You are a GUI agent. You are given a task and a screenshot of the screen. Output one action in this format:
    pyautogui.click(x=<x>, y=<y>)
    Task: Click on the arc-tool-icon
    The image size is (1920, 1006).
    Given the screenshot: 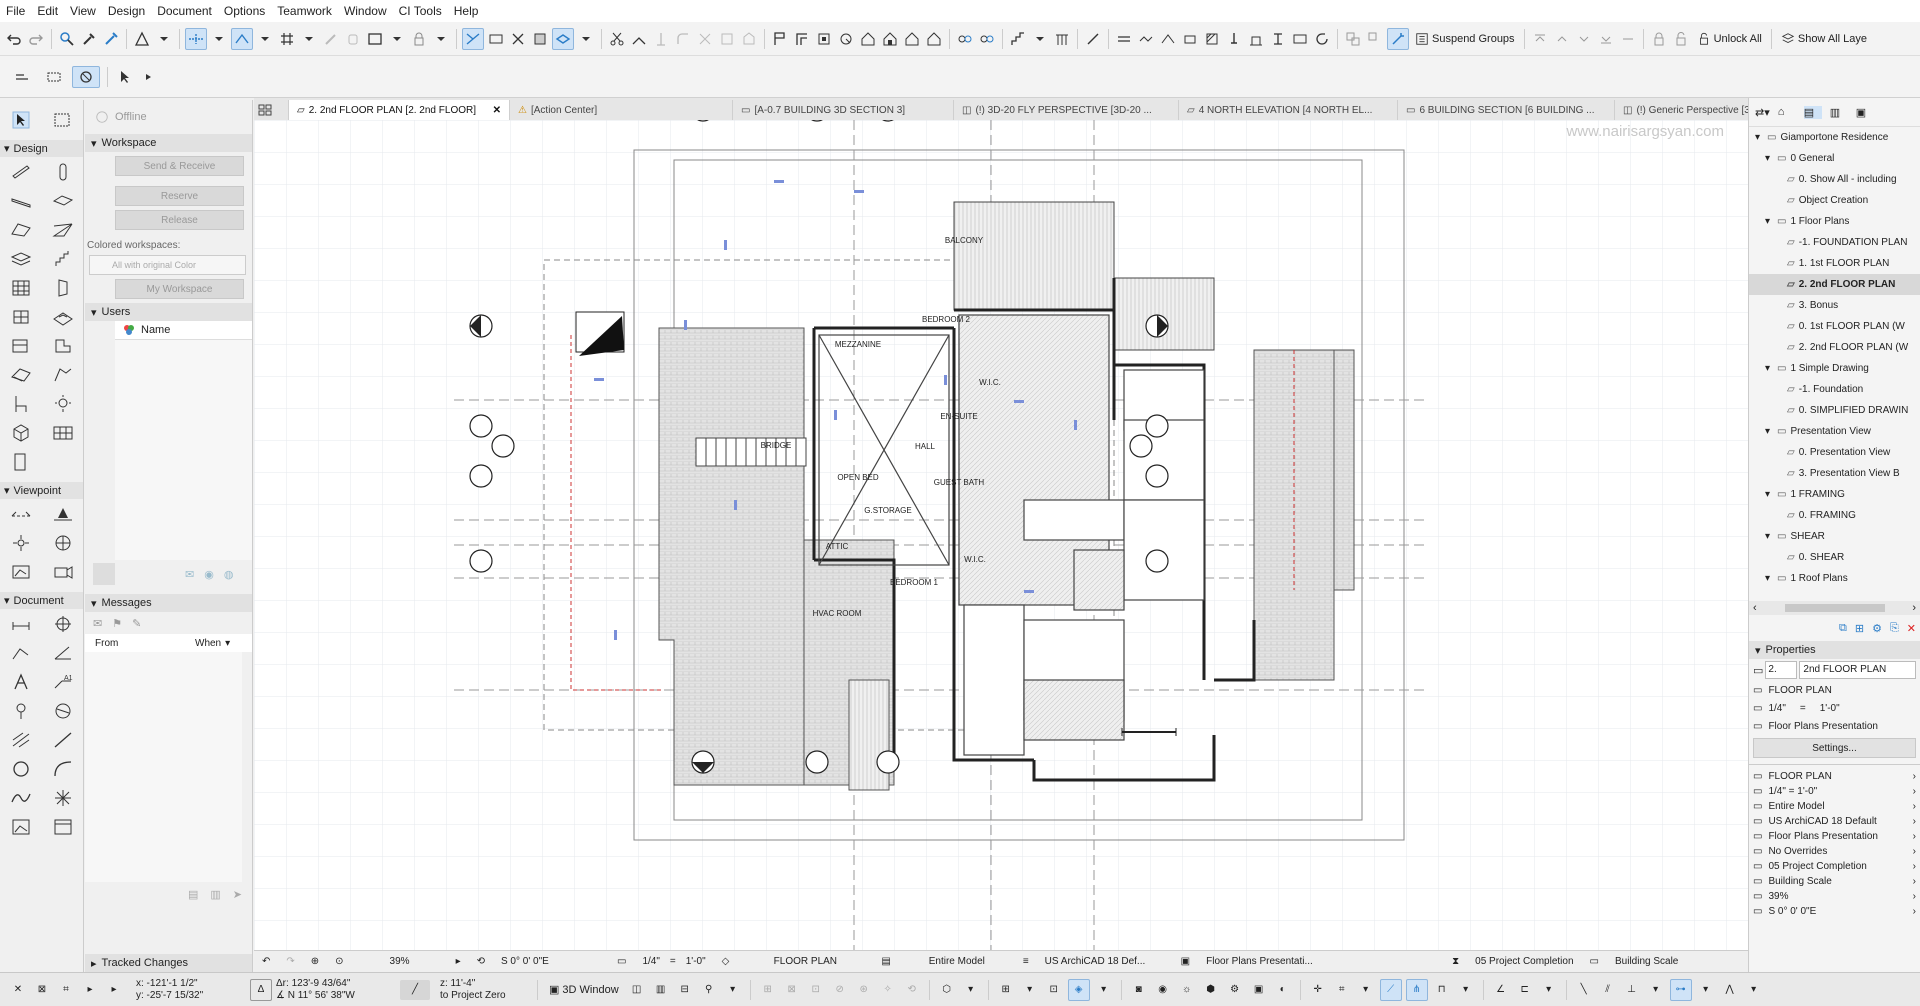 What is the action you would take?
    pyautogui.click(x=63, y=768)
    